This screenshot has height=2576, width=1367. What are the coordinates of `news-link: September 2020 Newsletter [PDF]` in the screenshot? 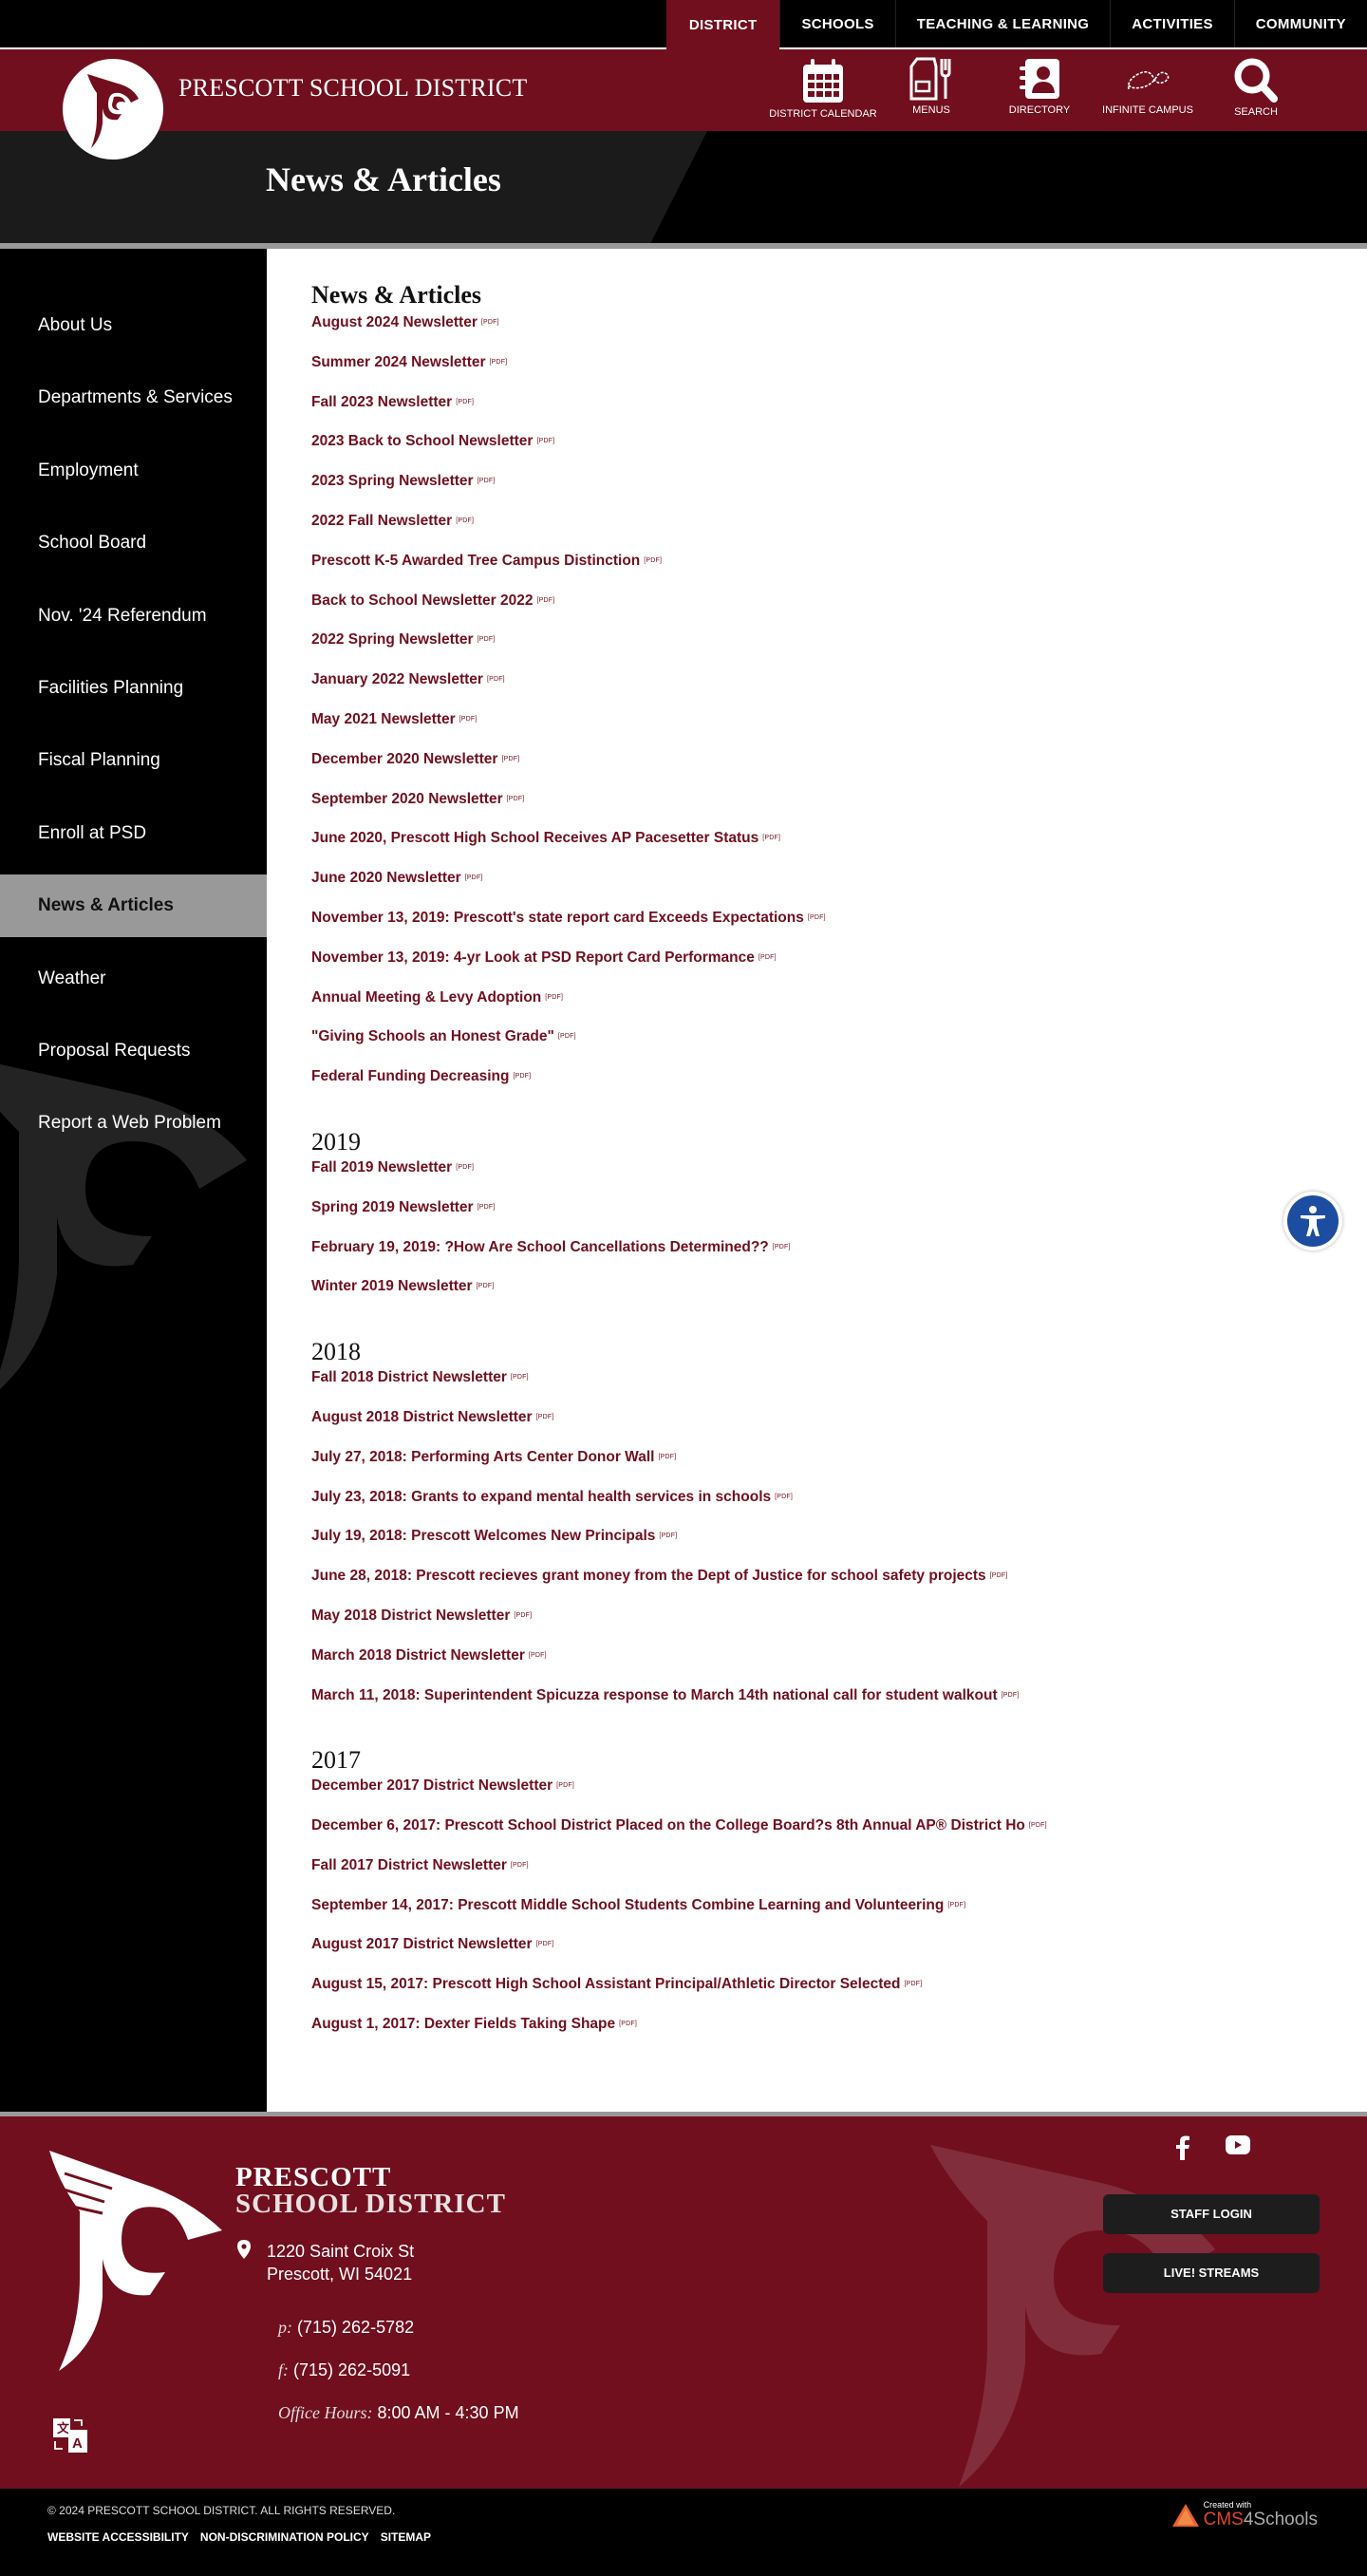 It's located at (839, 810).